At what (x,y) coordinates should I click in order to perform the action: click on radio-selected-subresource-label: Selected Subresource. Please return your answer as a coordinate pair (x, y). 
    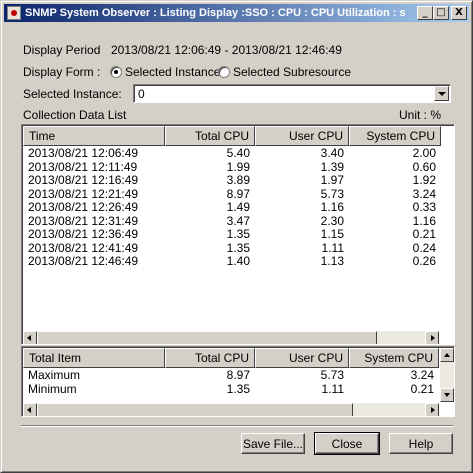
    Looking at the image, I should click on (292, 72).